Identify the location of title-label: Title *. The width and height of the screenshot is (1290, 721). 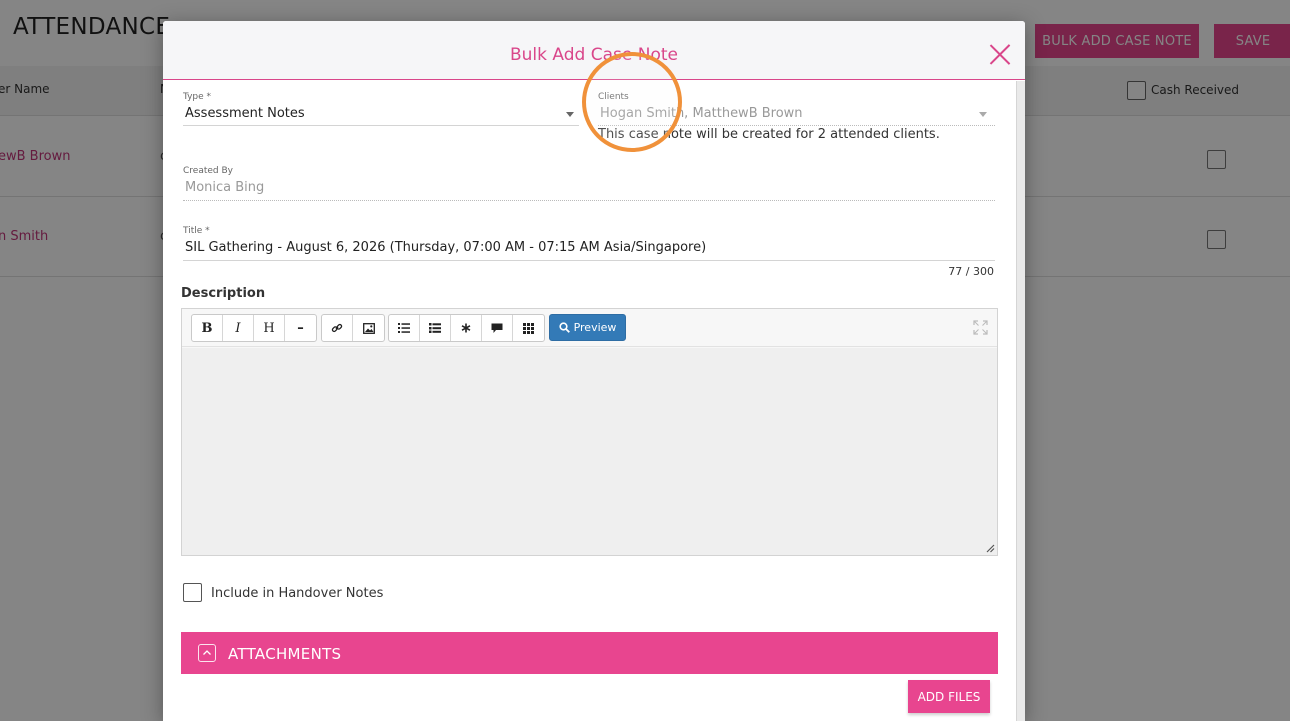
(196, 231).